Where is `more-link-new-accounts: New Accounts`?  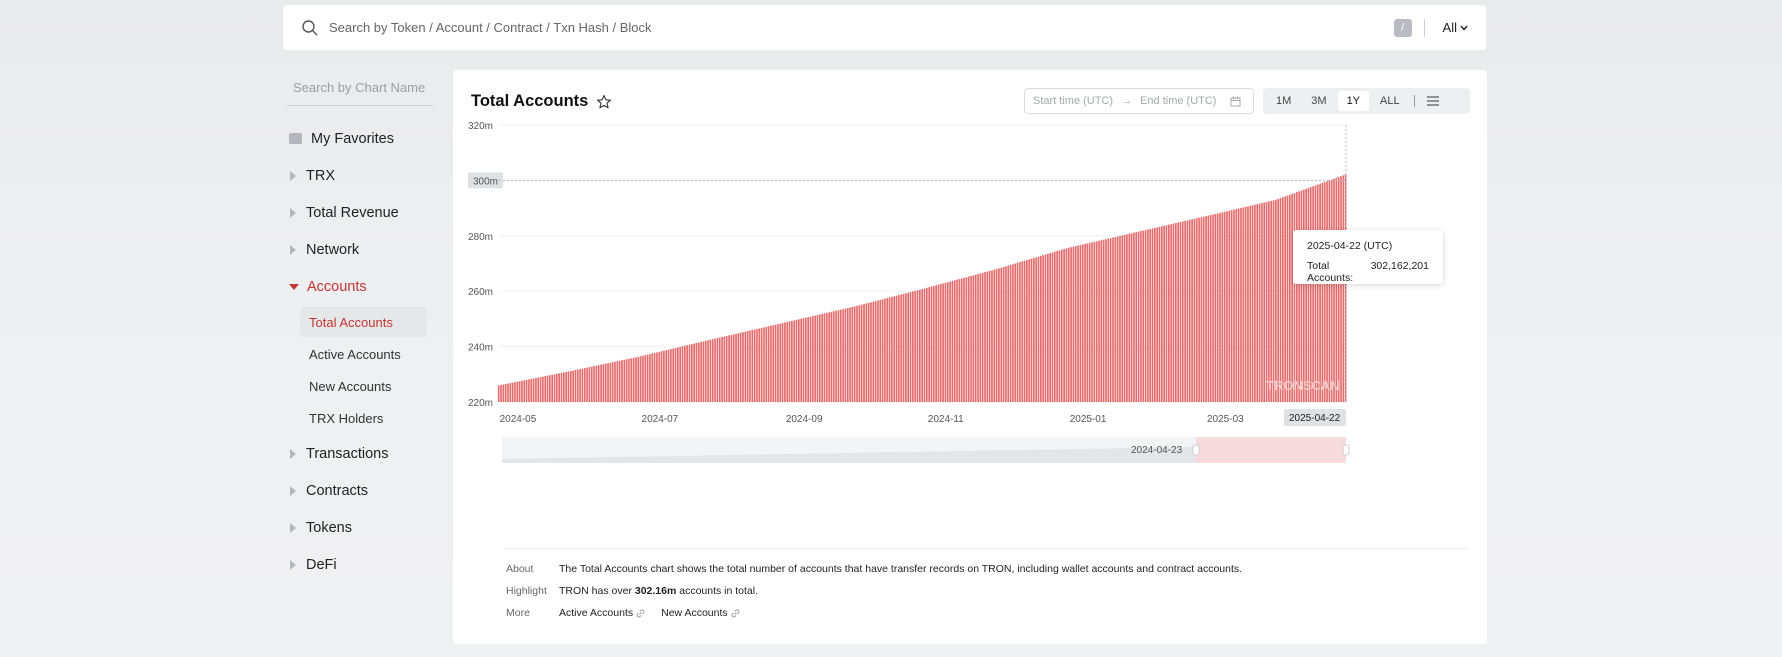
more-link-new-accounts: New Accounts is located at coordinates (700, 613).